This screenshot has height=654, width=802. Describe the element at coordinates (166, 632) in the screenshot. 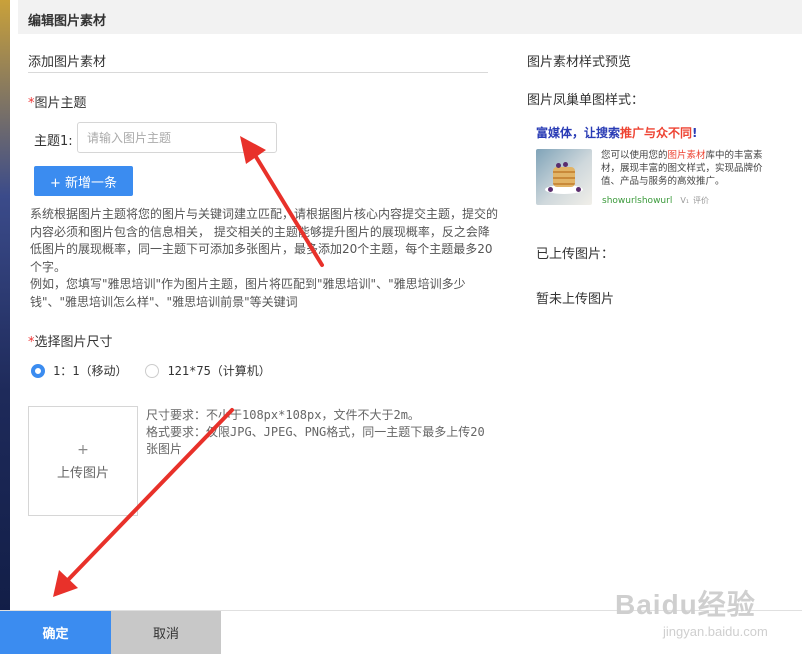

I see `cancel-button: 取消` at that location.